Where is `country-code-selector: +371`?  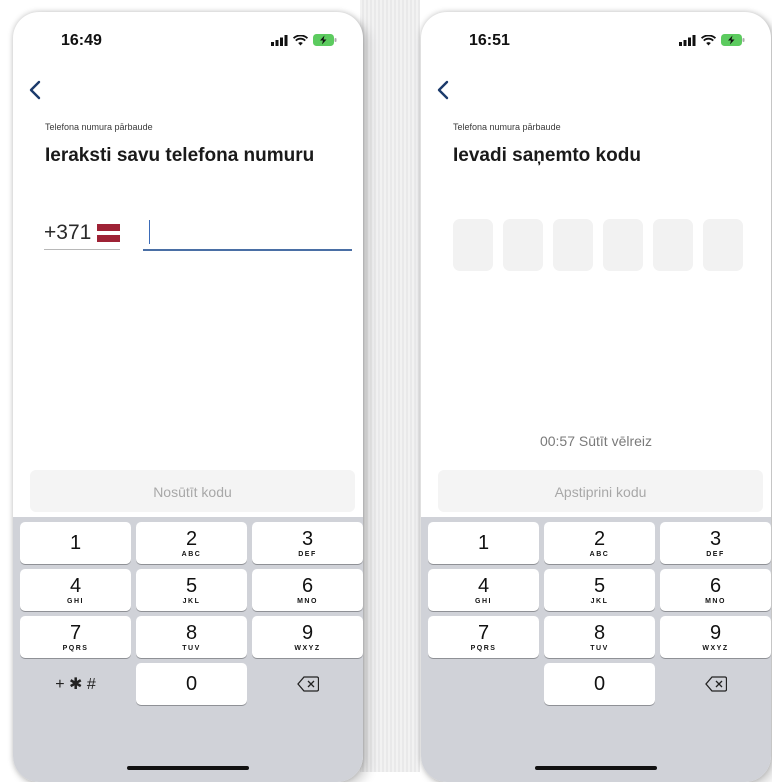 country-code-selector: +371 is located at coordinates (82, 233).